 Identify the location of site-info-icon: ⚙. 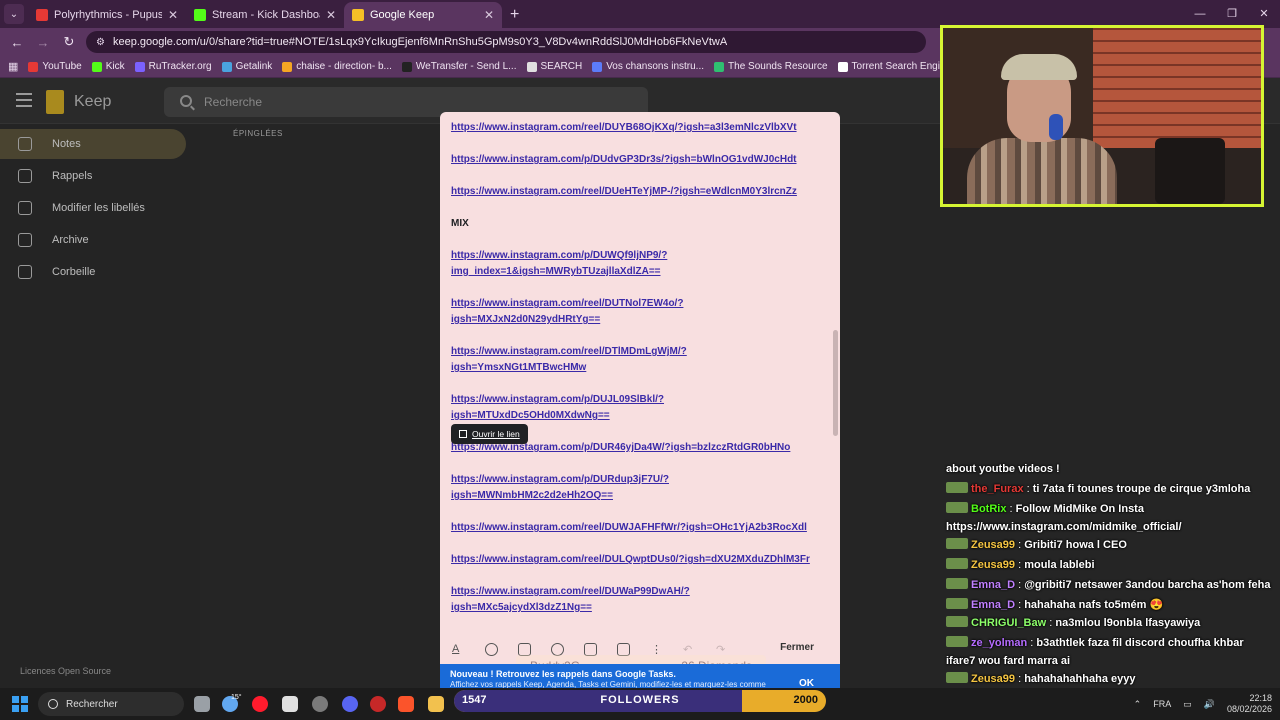
(100, 42).